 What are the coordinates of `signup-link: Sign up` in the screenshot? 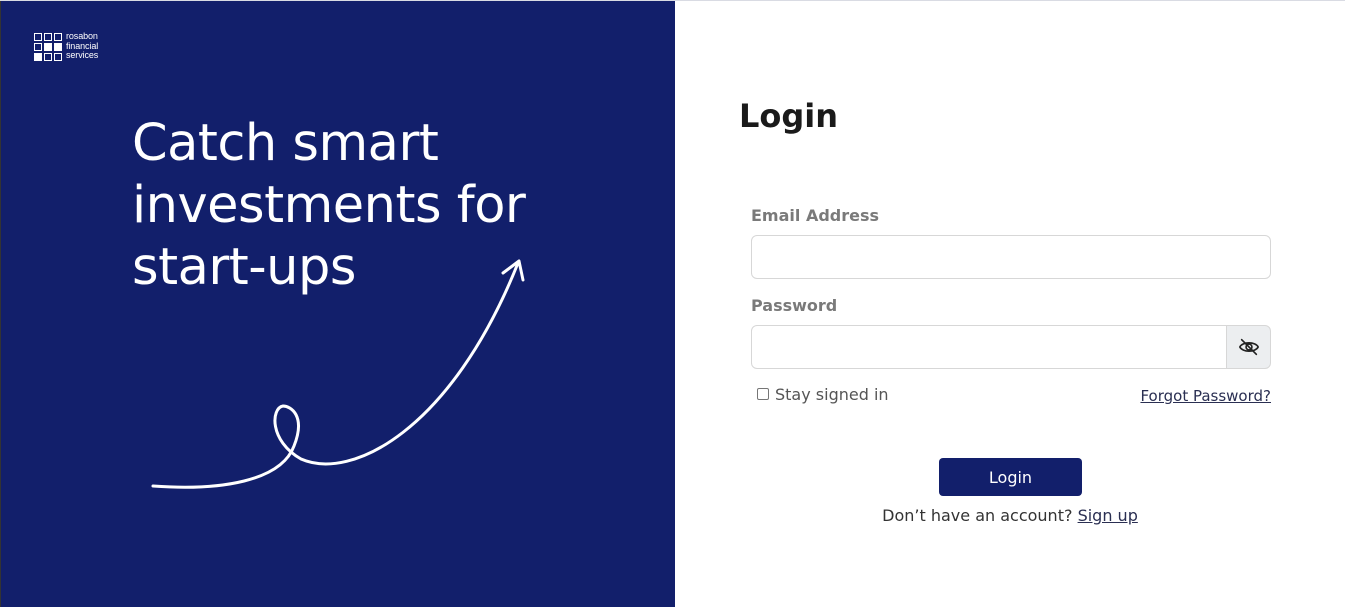 It's located at (1108, 515).